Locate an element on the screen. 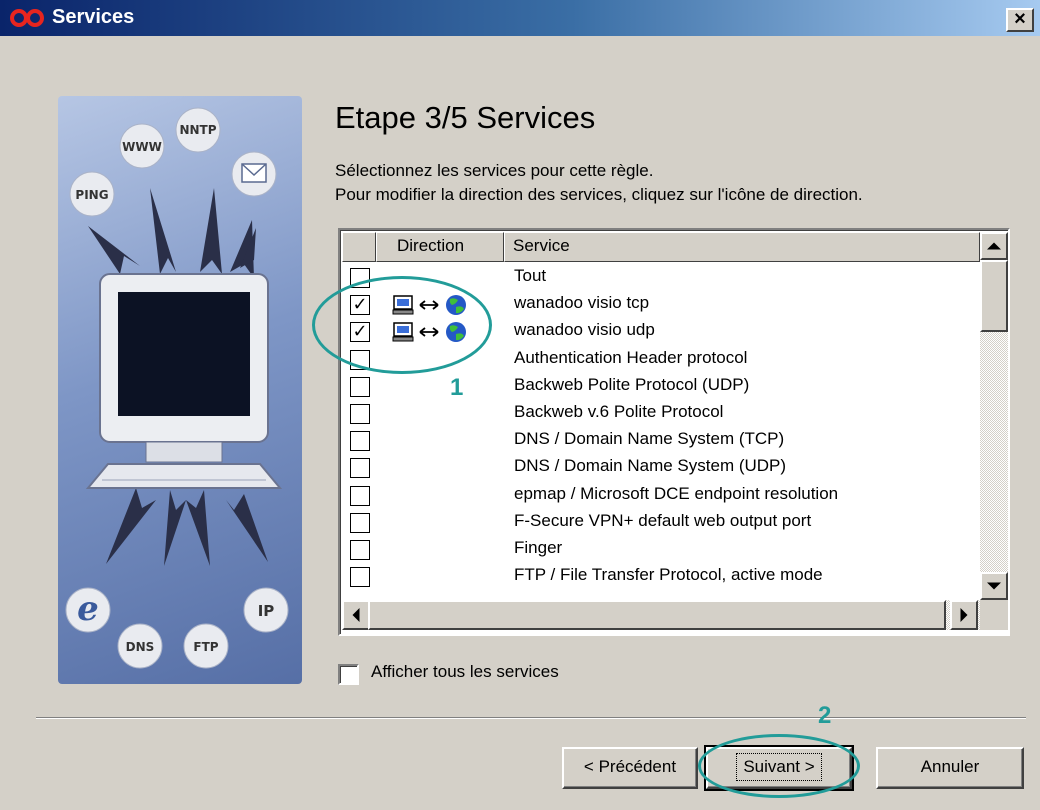  service-name: Authentication Header protocol is located at coordinates (631, 357).